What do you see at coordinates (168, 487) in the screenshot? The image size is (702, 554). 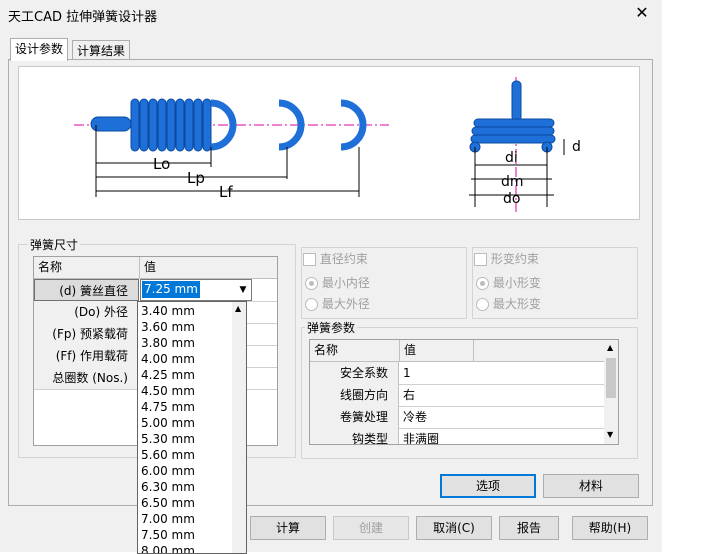 I see `dropdown-option: 6.30 mm` at bounding box center [168, 487].